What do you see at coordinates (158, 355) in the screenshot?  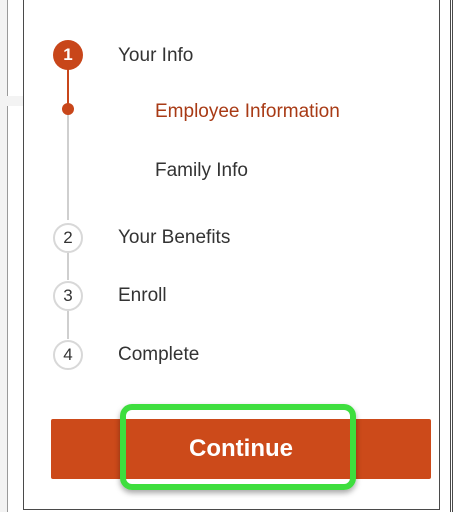 I see `step-4-label: Complete` at bounding box center [158, 355].